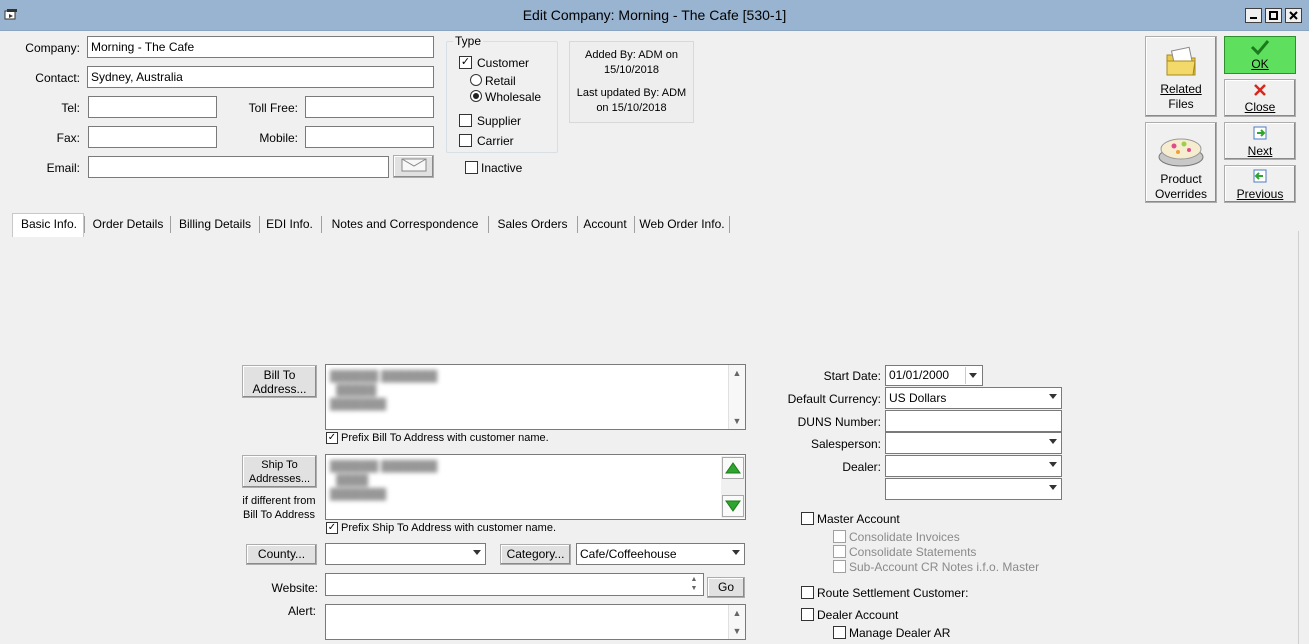  What do you see at coordinates (215, 224) in the screenshot?
I see `tab-billing-details: Billing Details` at bounding box center [215, 224].